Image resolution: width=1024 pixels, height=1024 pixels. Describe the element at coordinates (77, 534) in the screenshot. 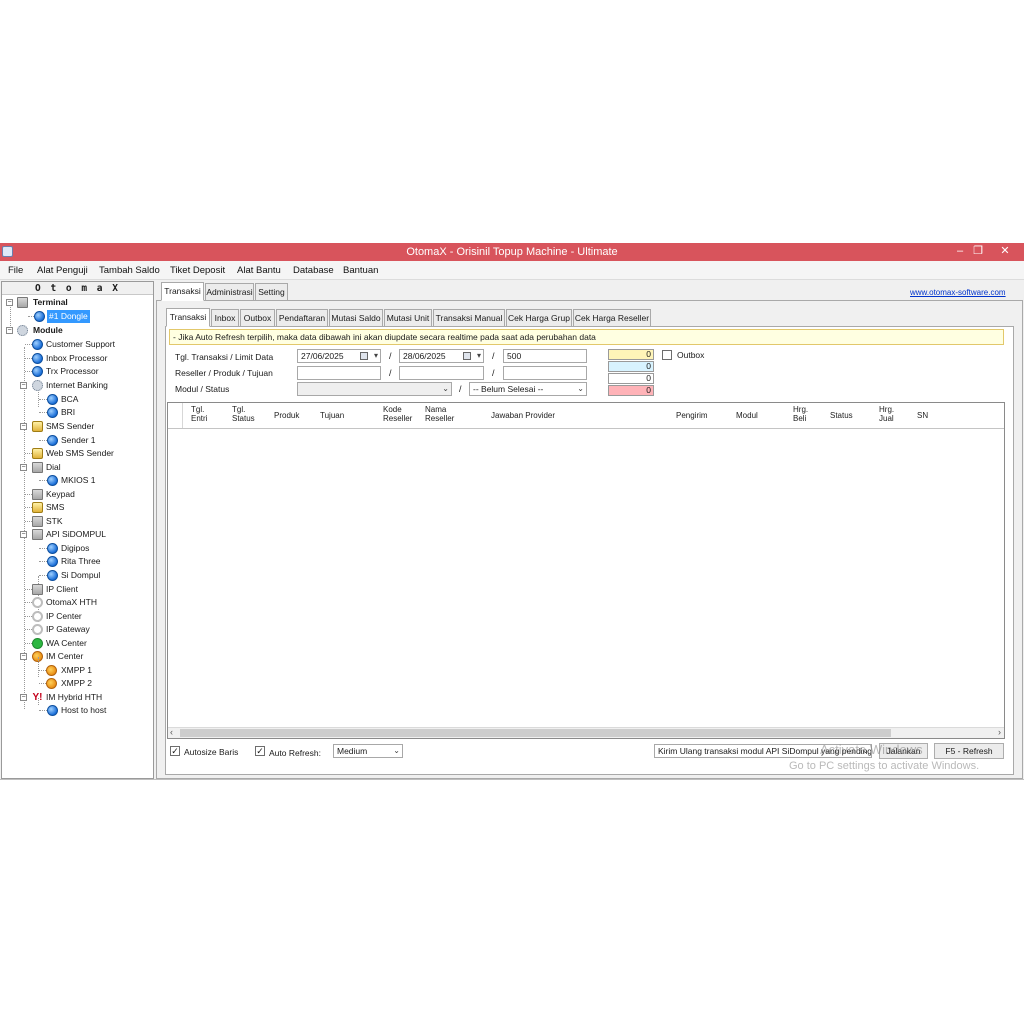

I see `tree-item-api-sidompul: − API SiDOMPUL` at that location.